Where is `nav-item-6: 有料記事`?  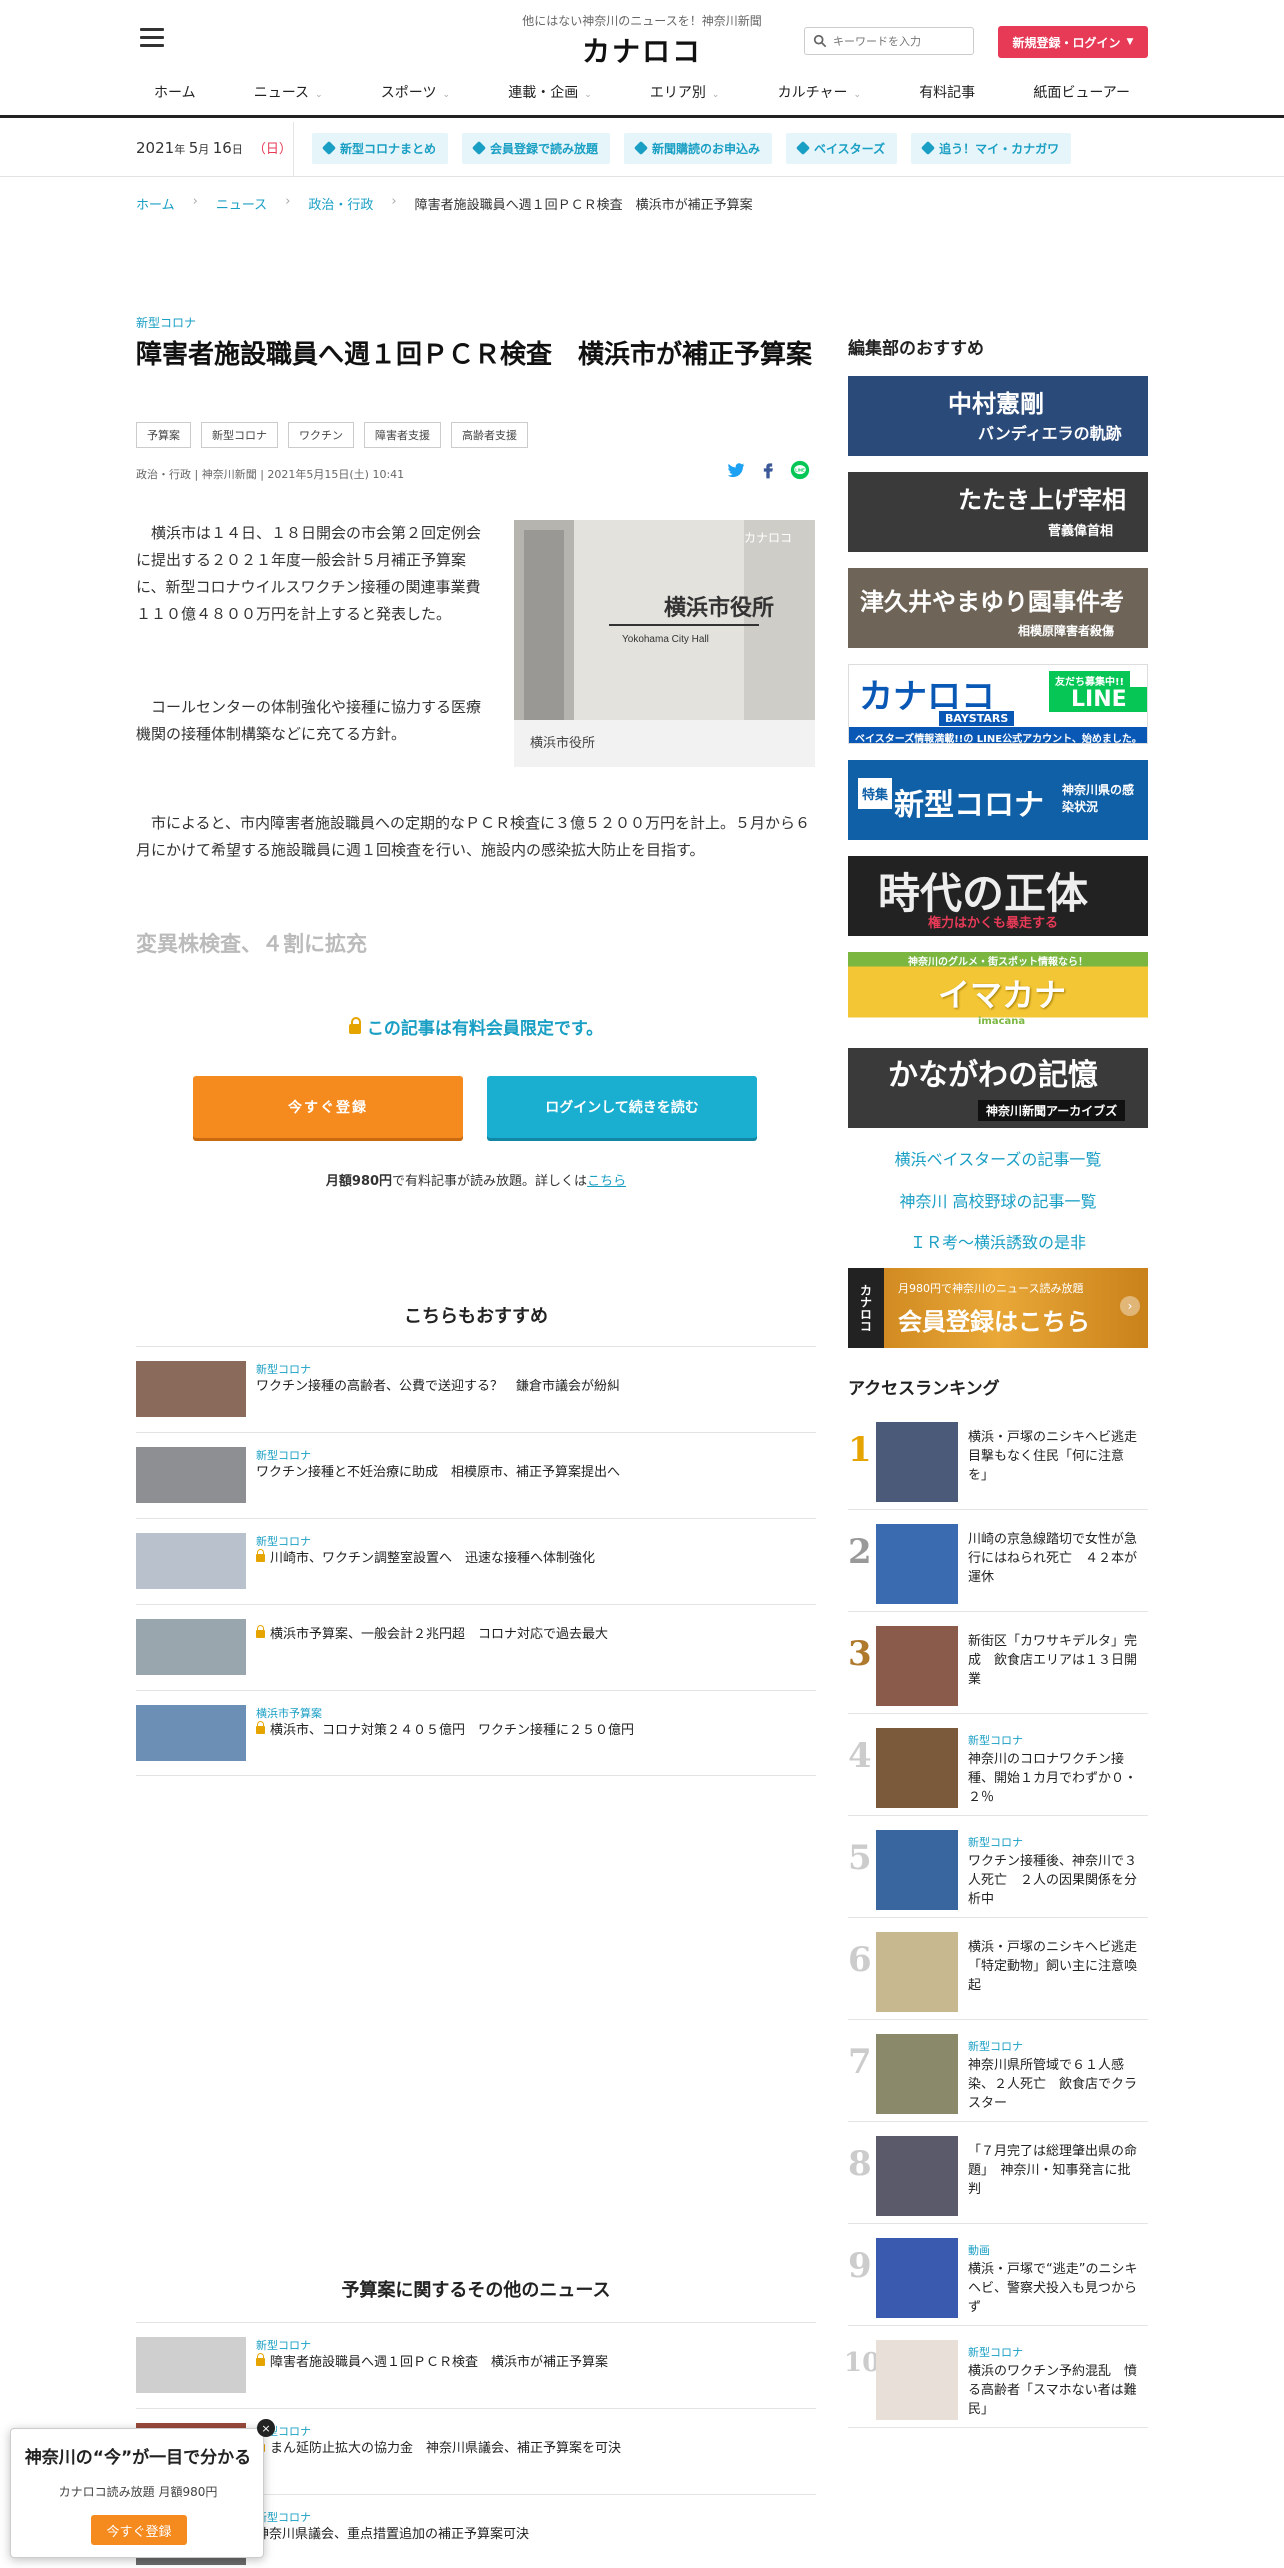 nav-item-6: 有料記事 is located at coordinates (947, 92).